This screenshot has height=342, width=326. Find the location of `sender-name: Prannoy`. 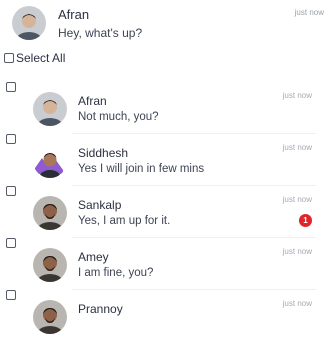

sender-name: Prannoy is located at coordinates (100, 309).